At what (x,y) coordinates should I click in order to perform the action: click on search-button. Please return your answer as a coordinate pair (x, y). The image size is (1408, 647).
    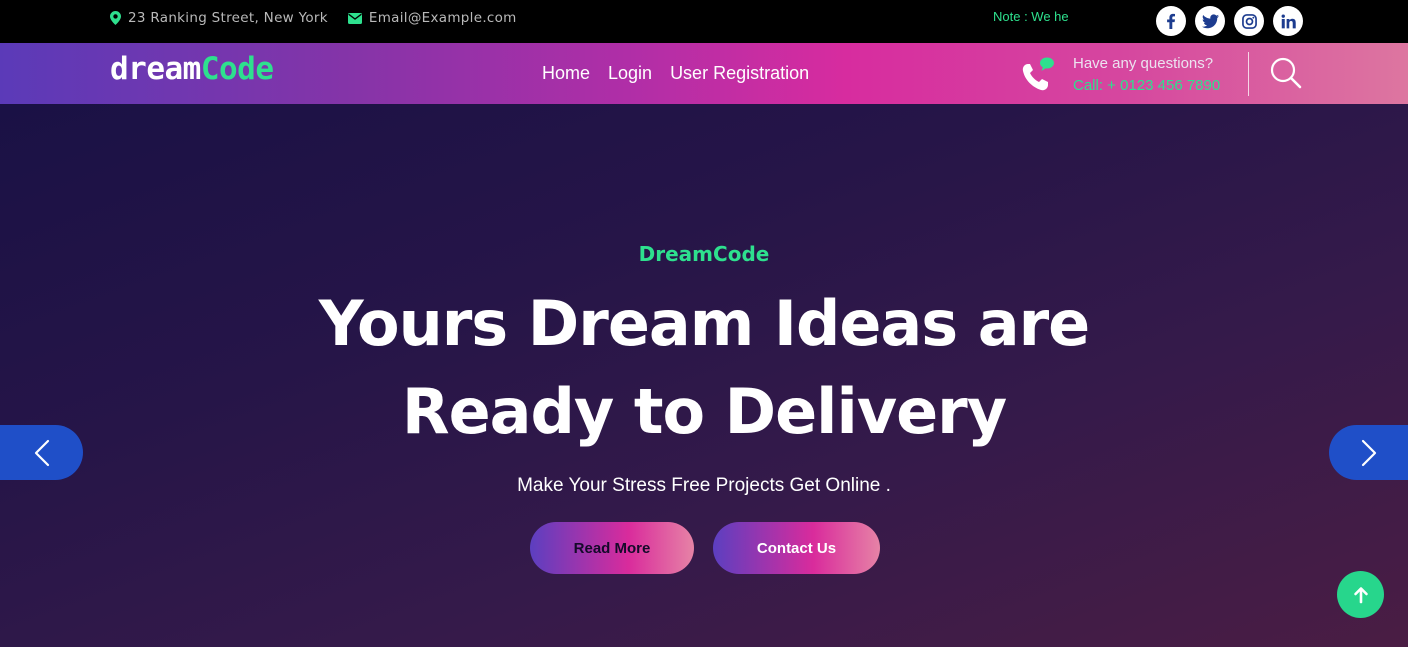
    Looking at the image, I should click on (1286, 73).